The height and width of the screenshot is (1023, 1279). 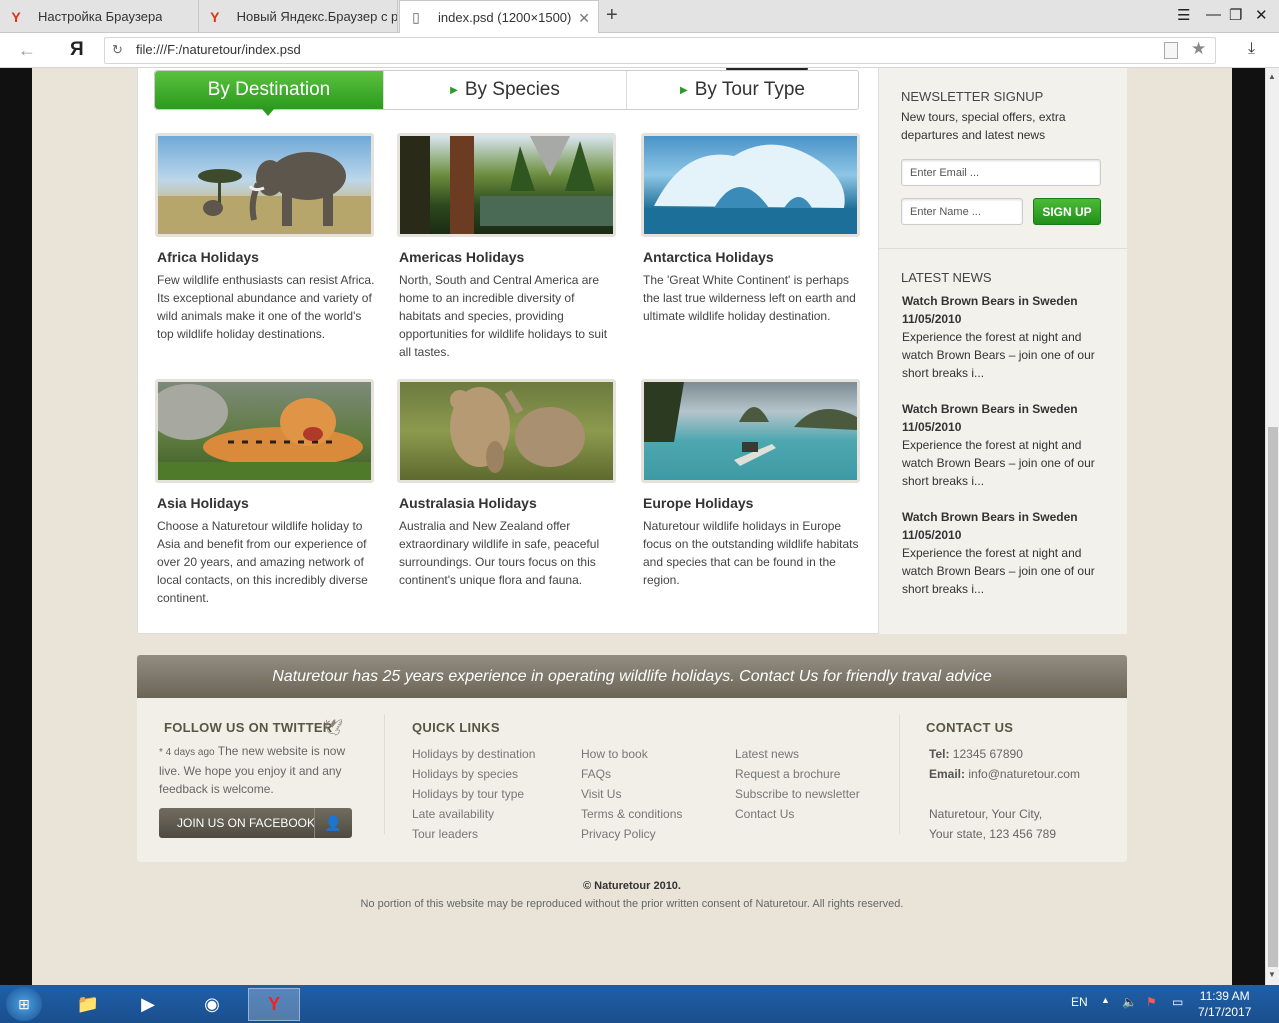 I want to click on quick-link: Holidays by tour type, so click(x=473, y=794).